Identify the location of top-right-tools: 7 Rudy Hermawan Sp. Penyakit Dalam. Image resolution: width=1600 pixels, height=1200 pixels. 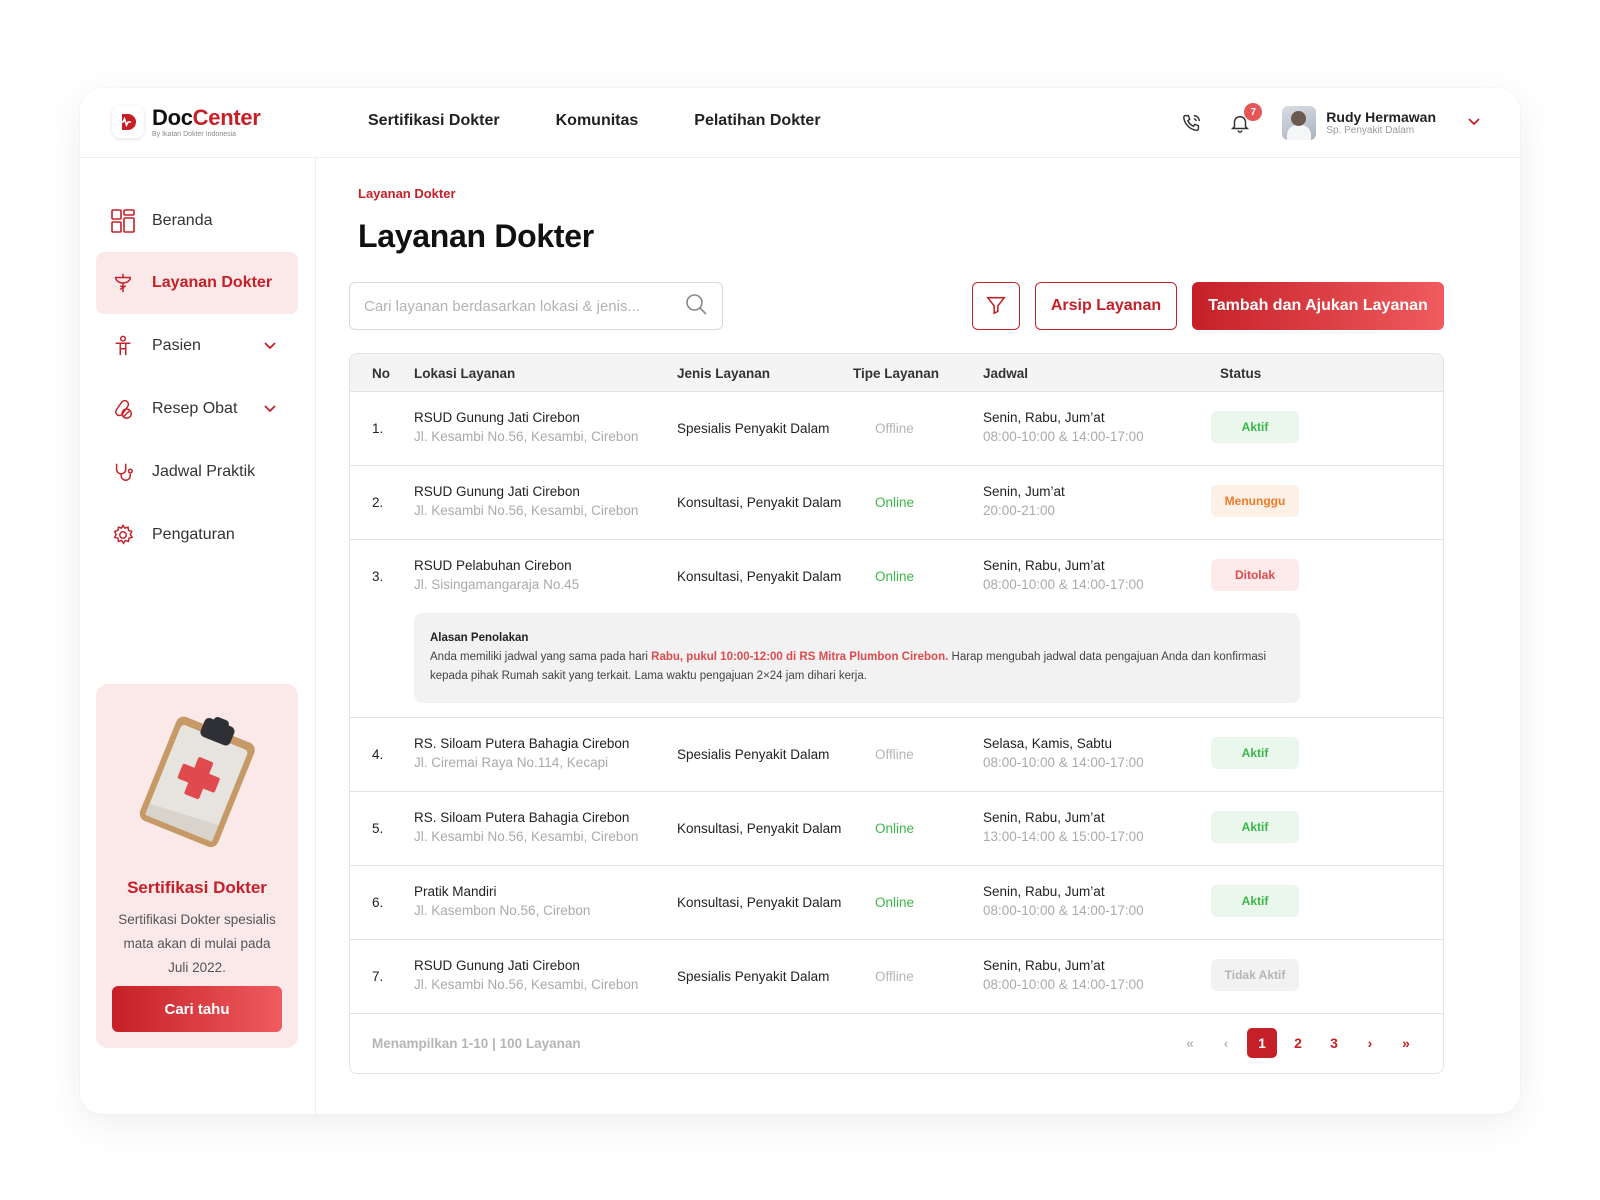
(1331, 123).